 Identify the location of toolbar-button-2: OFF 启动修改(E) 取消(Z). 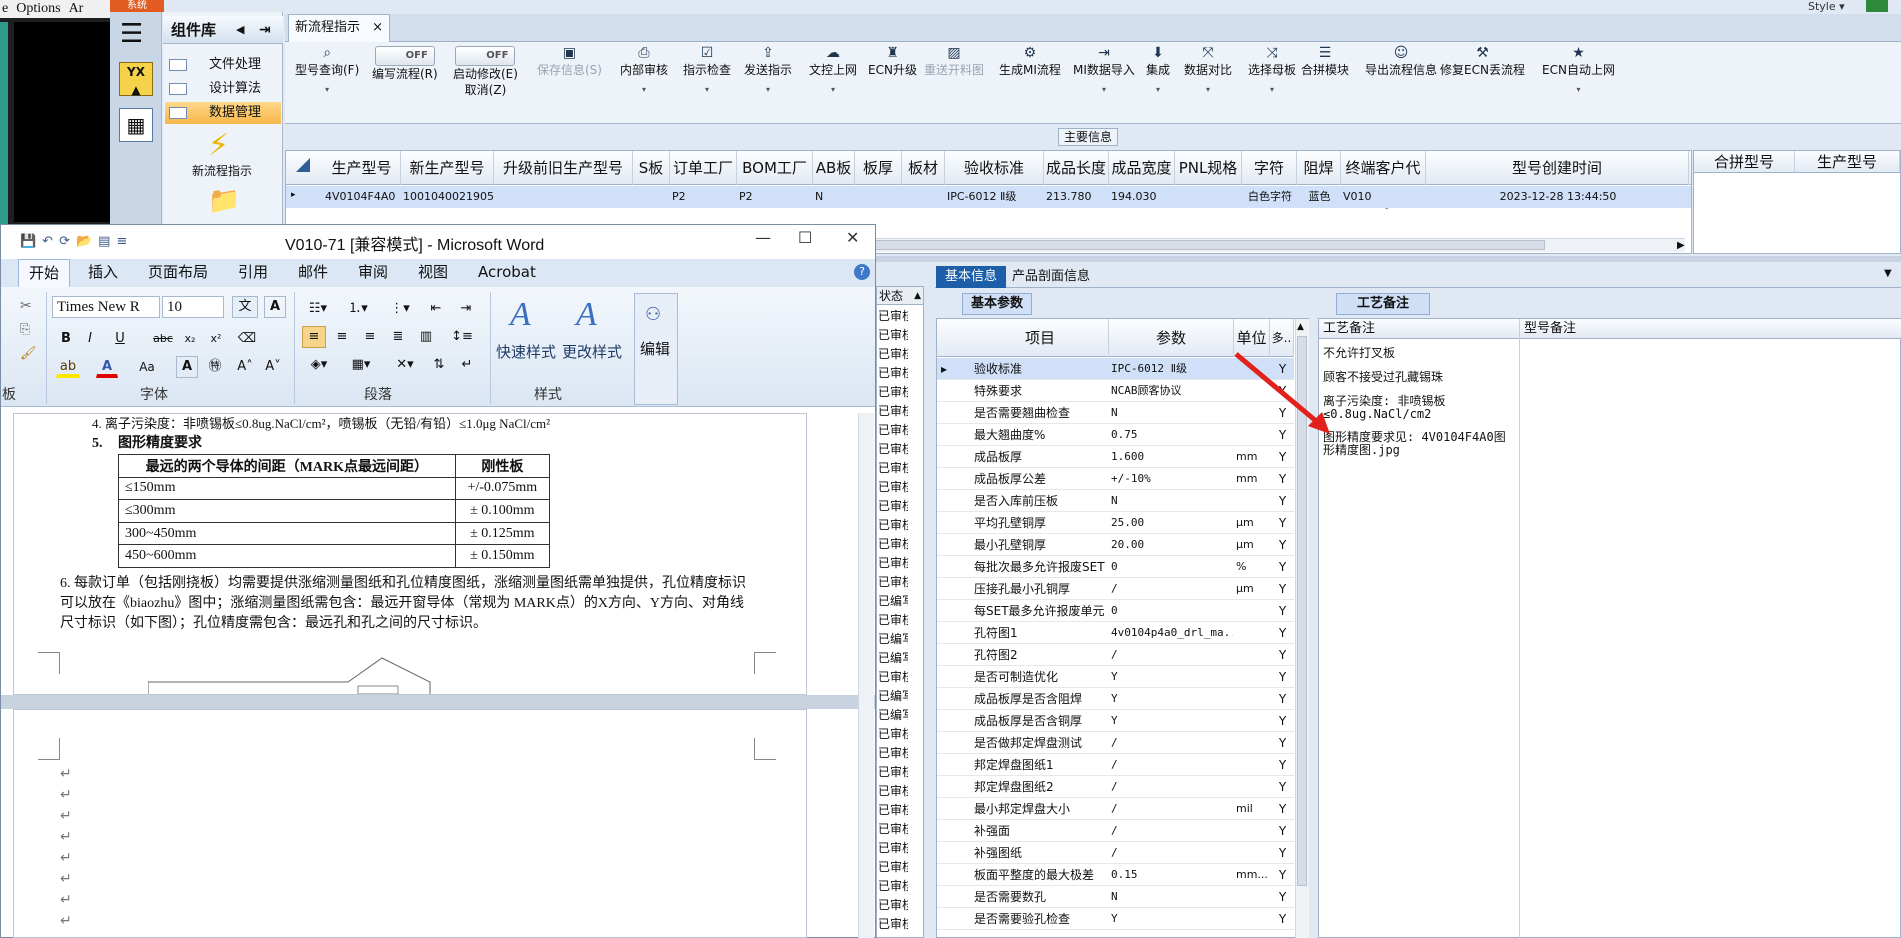
(485, 72).